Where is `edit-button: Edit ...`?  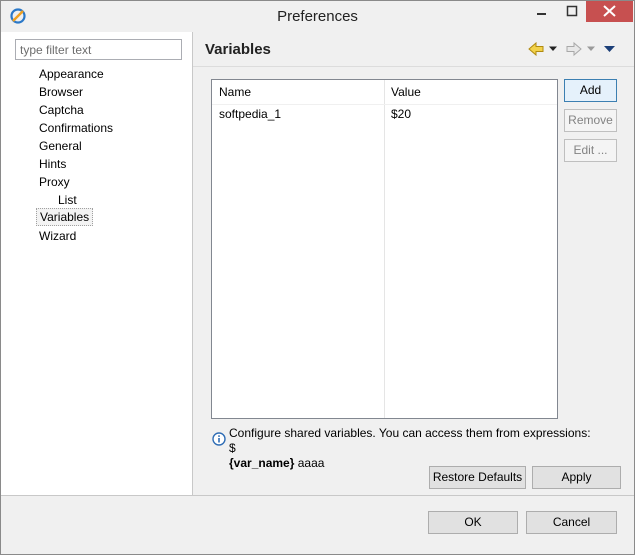 edit-button: Edit ... is located at coordinates (590, 150).